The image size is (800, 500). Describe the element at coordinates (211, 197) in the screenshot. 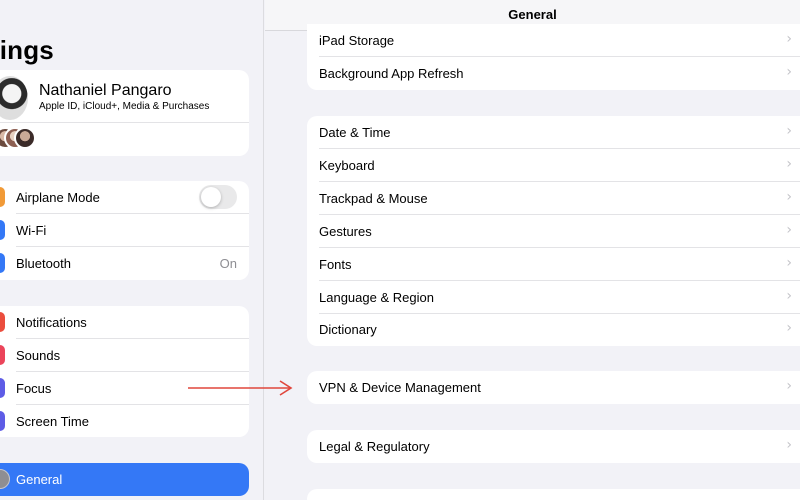

I see `toggle-knob` at that location.